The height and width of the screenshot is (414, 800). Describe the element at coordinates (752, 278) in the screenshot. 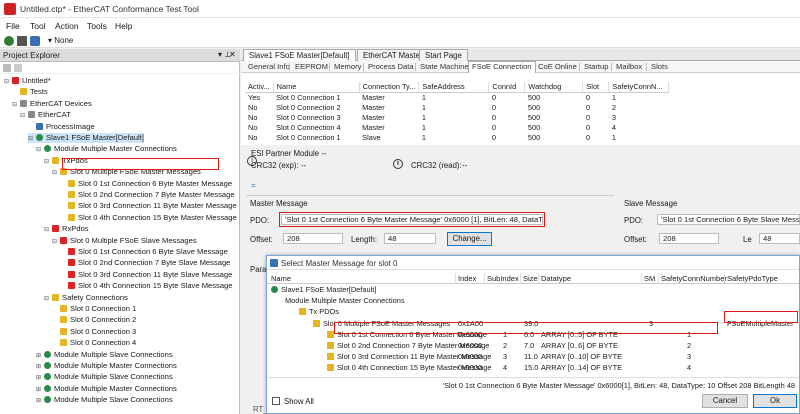

I see `dcol-safety-pdo-type: SafetyPdoType` at that location.